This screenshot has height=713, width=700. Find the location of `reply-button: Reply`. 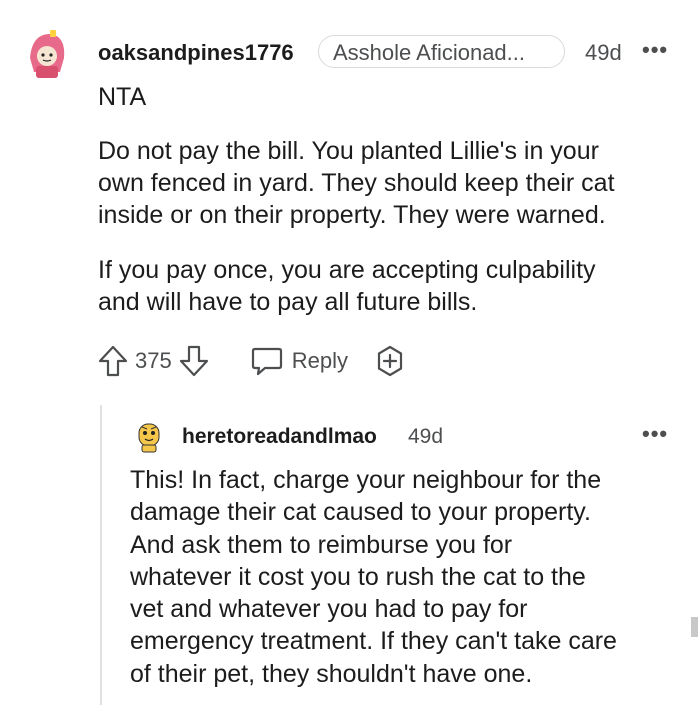

reply-button: Reply is located at coordinates (299, 361).